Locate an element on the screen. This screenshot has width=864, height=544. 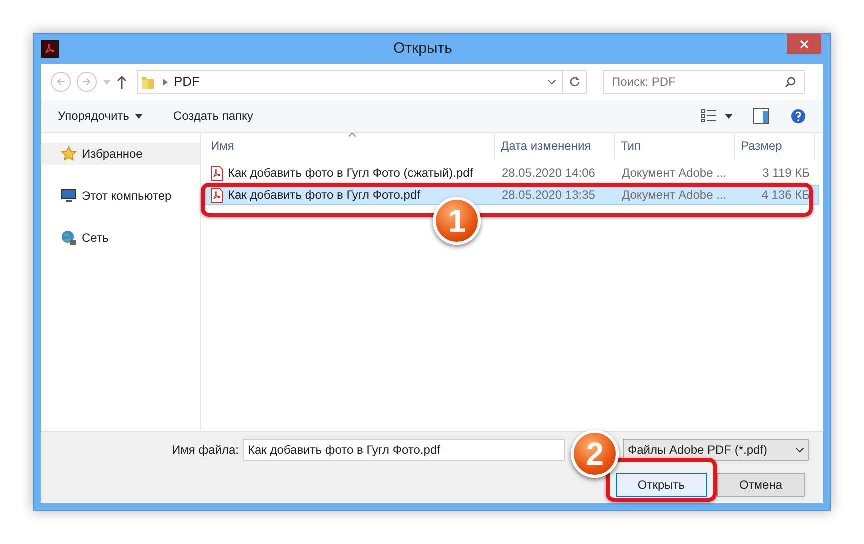
view-options-icon is located at coordinates (709, 116).